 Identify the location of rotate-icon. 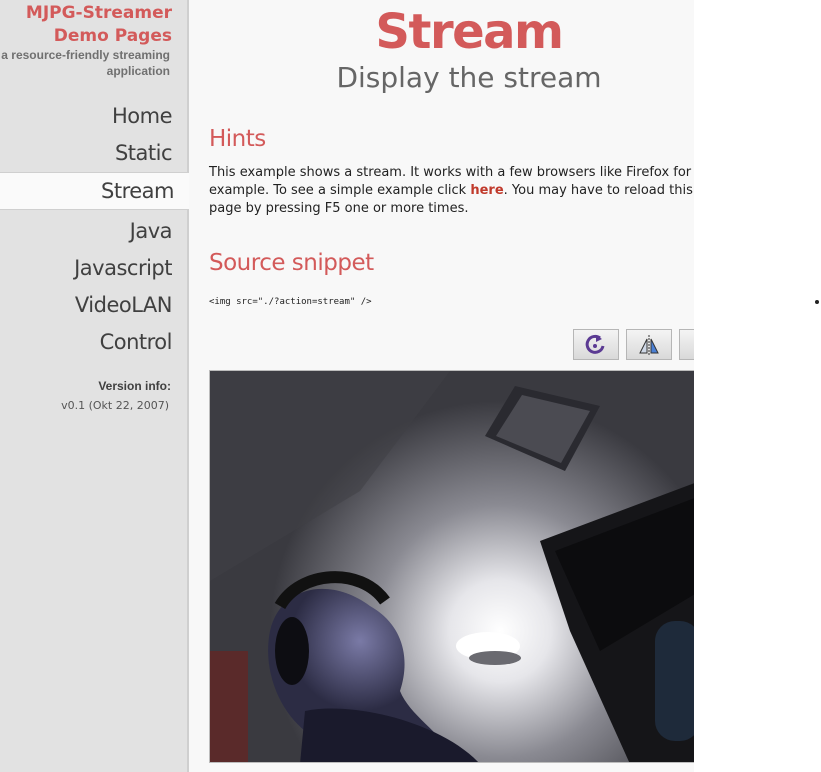
(595, 344).